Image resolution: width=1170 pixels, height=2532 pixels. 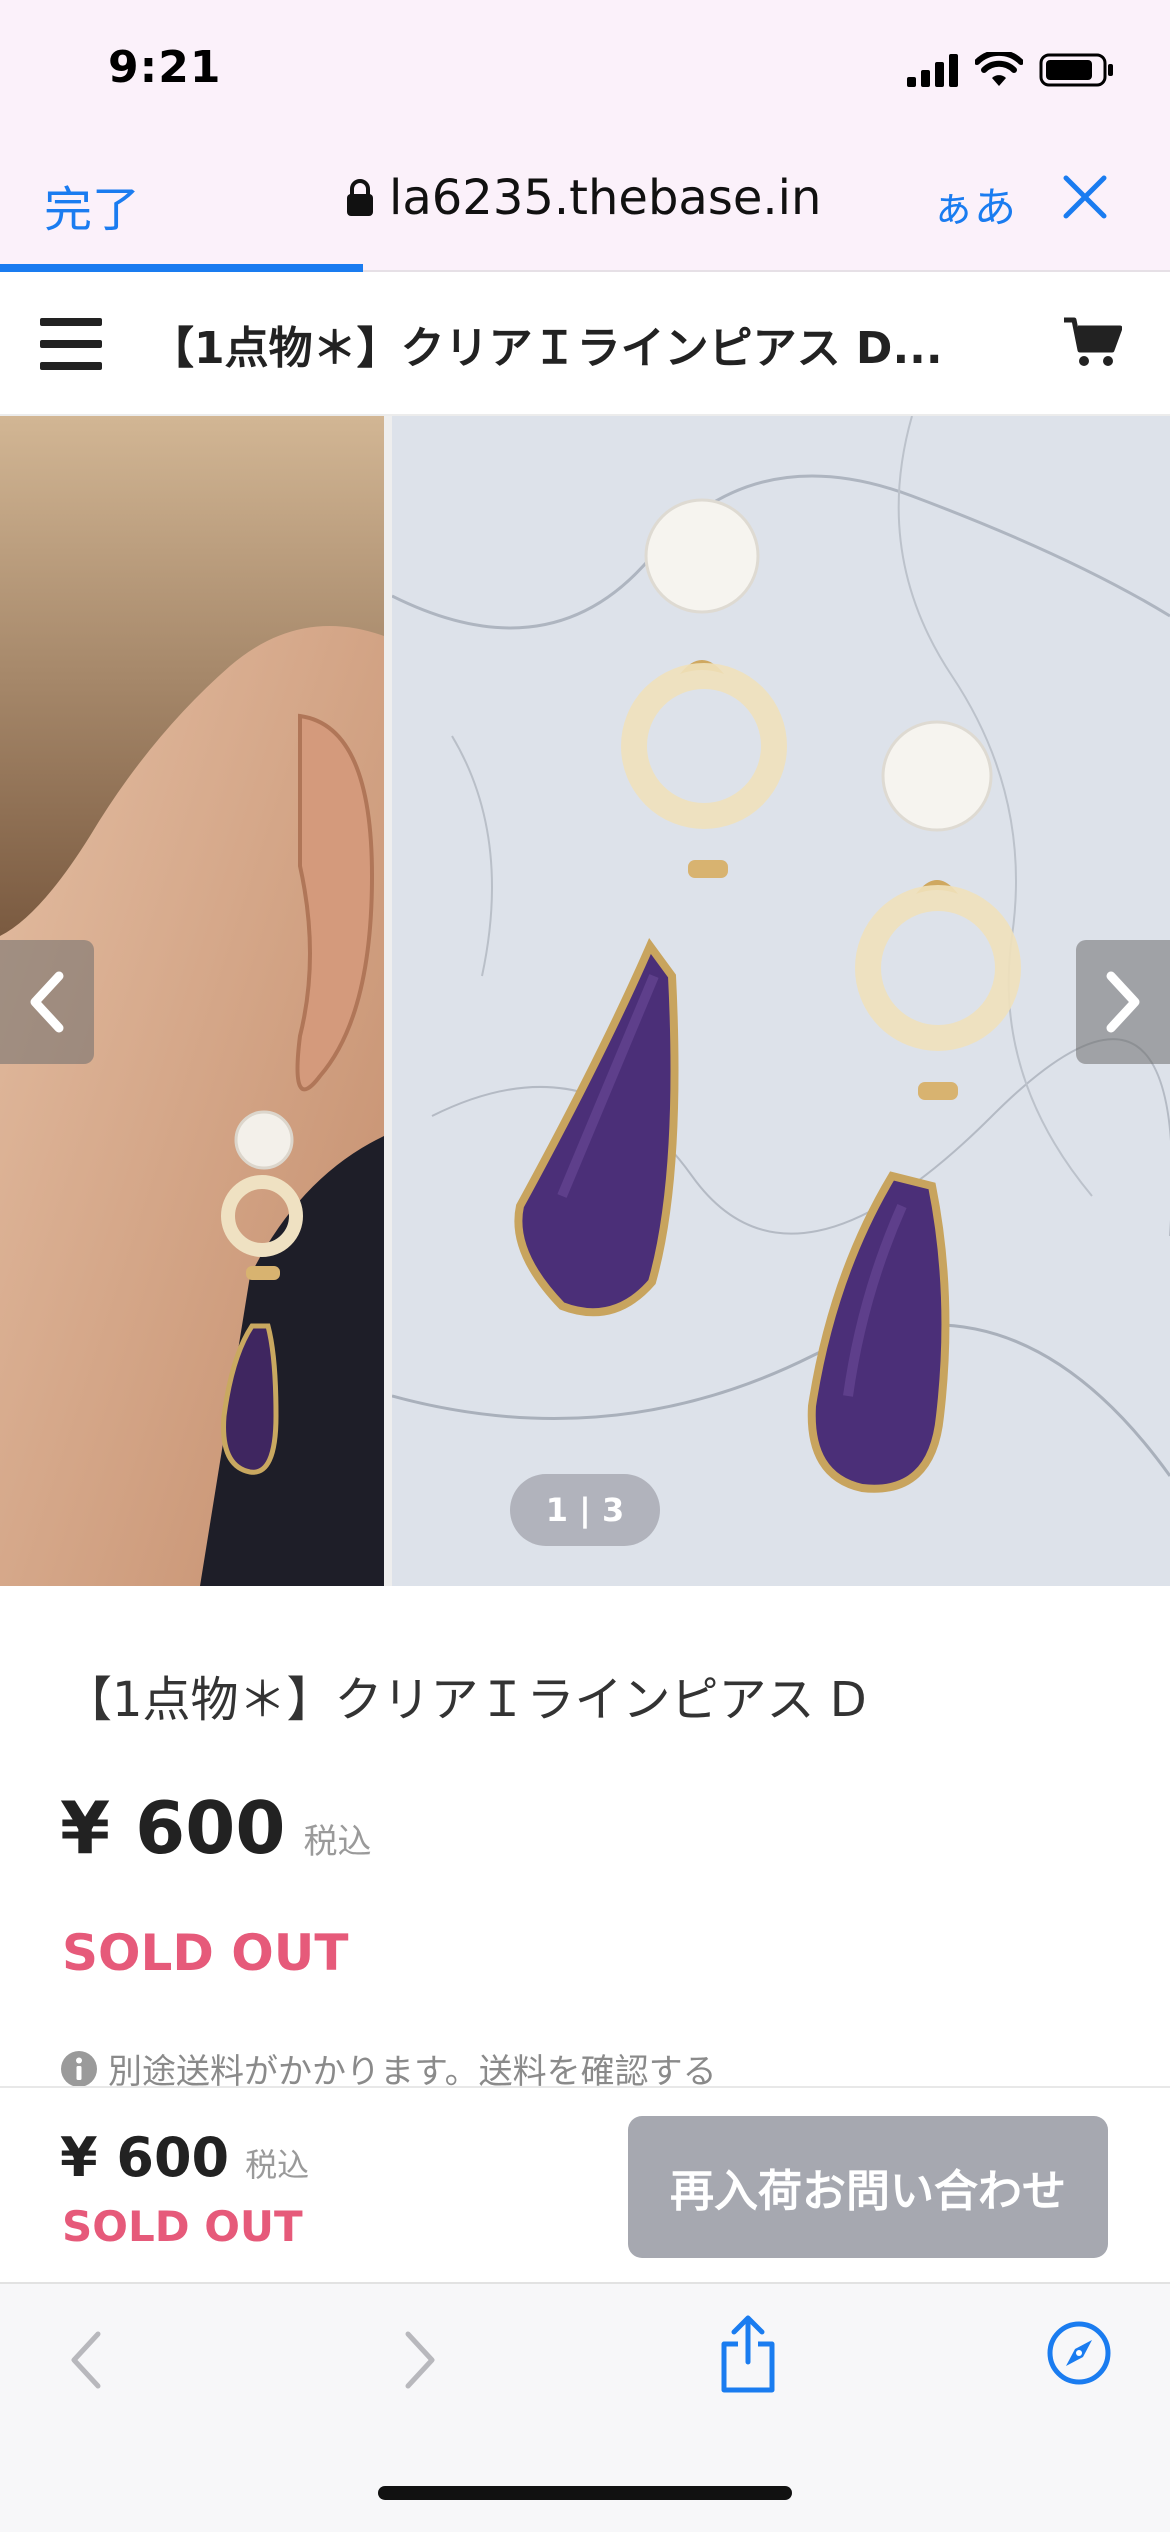 I want to click on status-bar: 9:21, so click(x=585, y=70).